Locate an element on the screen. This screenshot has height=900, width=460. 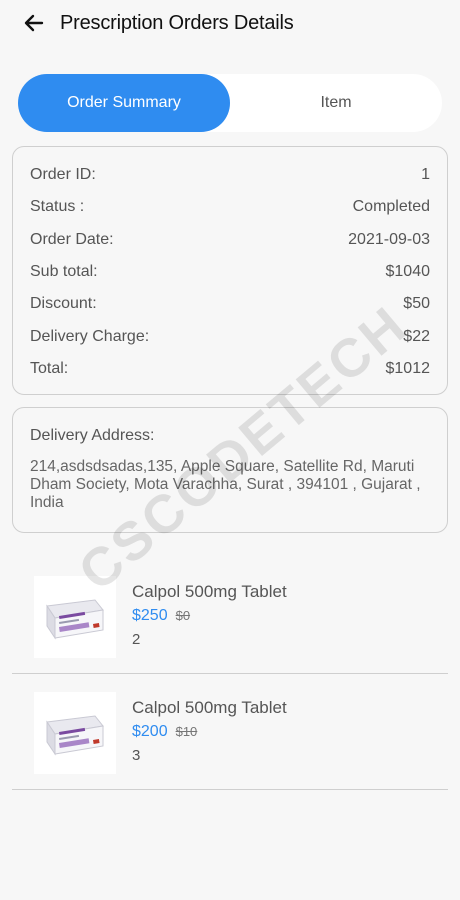
summary-label: Order ID: is located at coordinates (63, 175).